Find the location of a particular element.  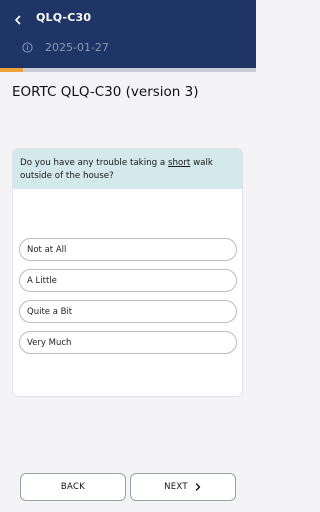

info-icon is located at coordinates (27, 47).